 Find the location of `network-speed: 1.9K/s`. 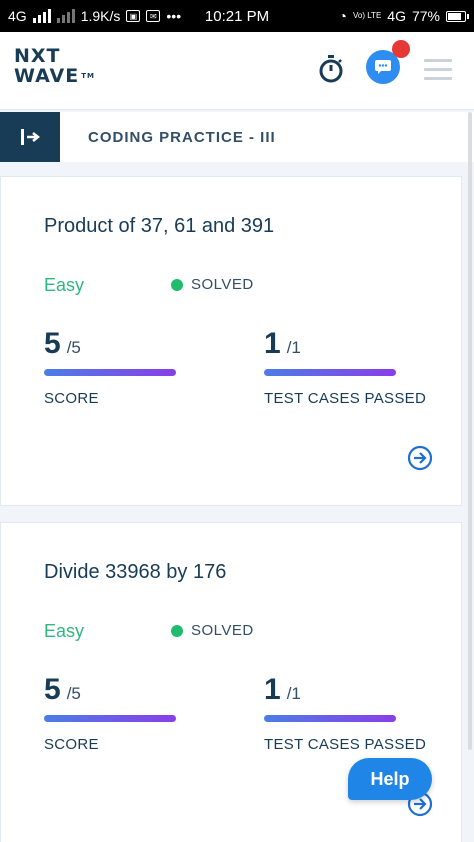

network-speed: 1.9K/s is located at coordinates (100, 16).